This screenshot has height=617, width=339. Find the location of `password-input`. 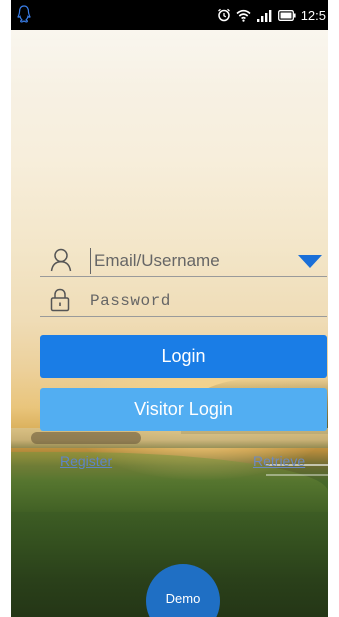

password-input is located at coordinates (185, 301).